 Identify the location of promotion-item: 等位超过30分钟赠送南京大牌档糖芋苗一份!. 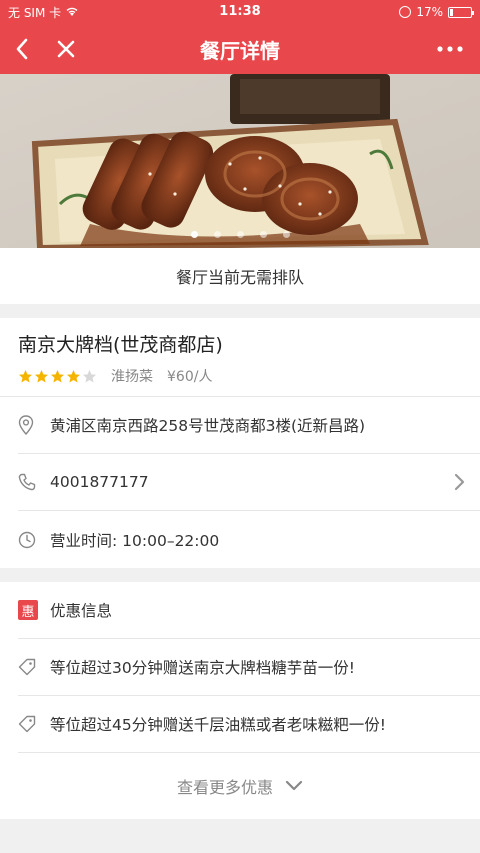
(249, 667).